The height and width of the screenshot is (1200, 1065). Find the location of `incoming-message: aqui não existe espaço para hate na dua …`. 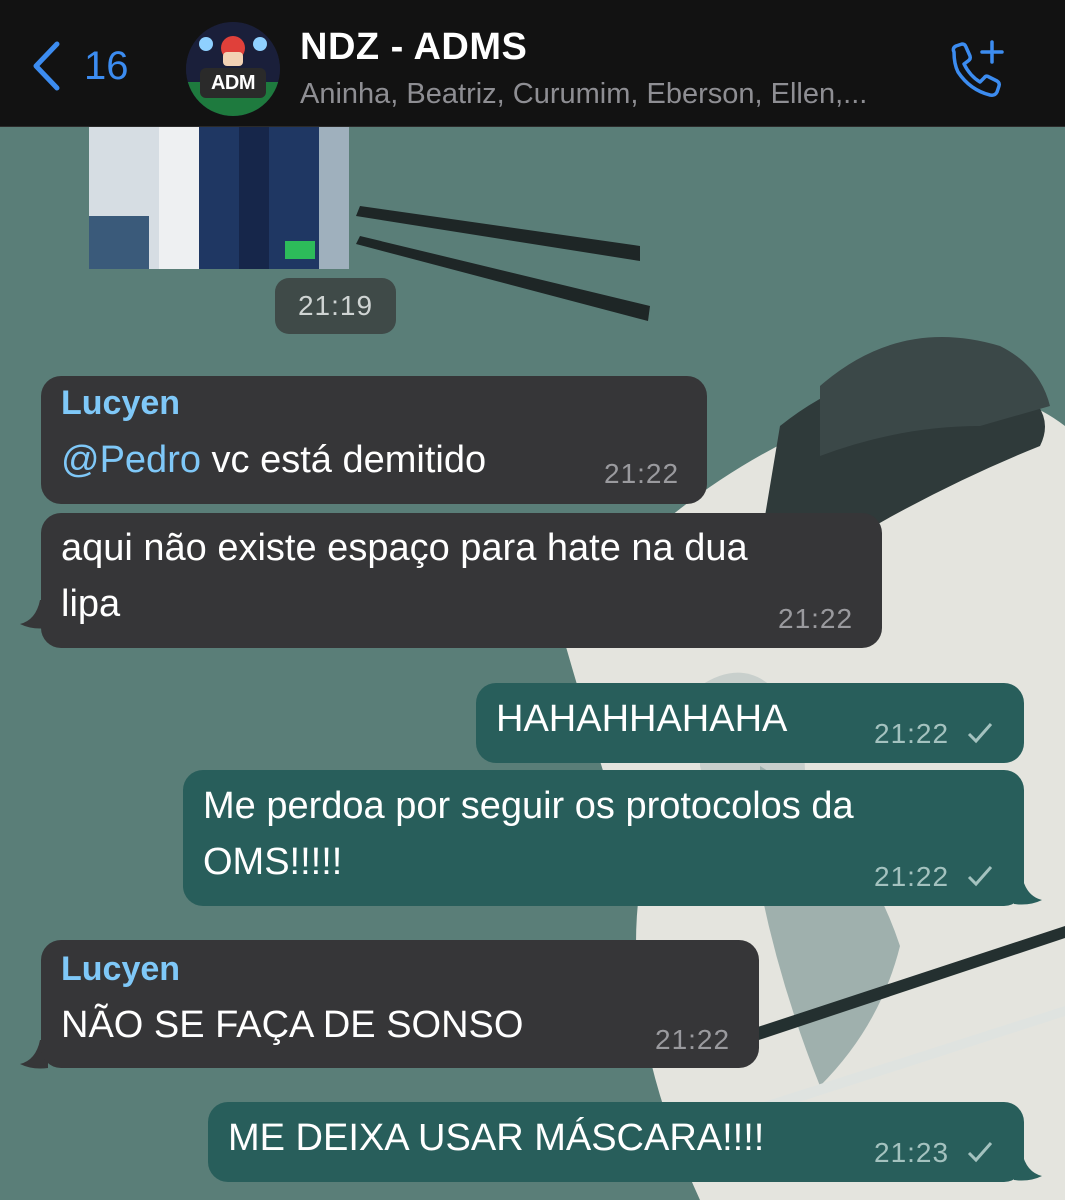

incoming-message: aqui não existe espaço para hate na dua … is located at coordinates (461, 580).